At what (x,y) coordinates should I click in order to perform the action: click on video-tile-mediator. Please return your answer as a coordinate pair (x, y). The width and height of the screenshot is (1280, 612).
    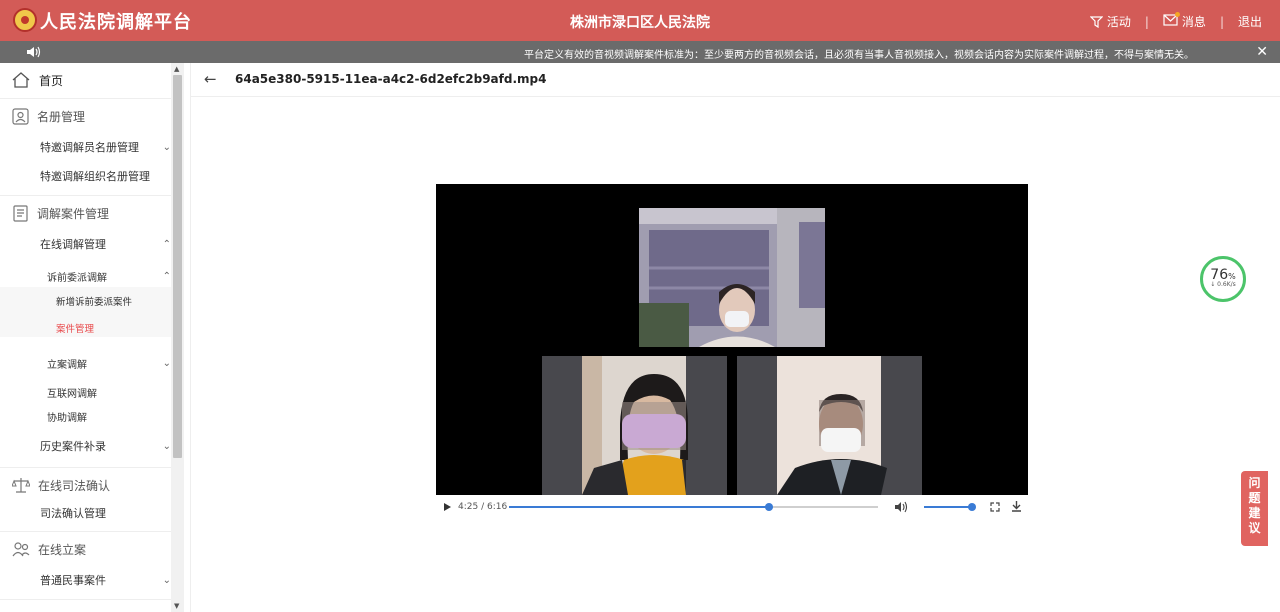
    Looking at the image, I should click on (732, 277).